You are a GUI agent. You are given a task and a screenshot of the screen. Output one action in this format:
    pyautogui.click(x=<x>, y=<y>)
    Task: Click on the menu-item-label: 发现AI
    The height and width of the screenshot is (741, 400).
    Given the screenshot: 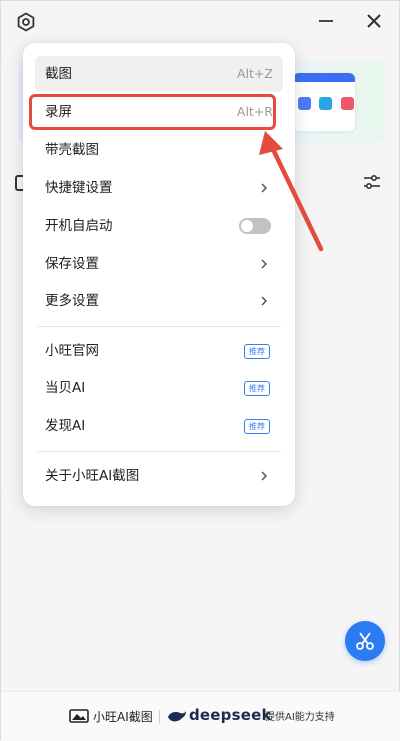 What is the action you would take?
    pyautogui.click(x=65, y=426)
    